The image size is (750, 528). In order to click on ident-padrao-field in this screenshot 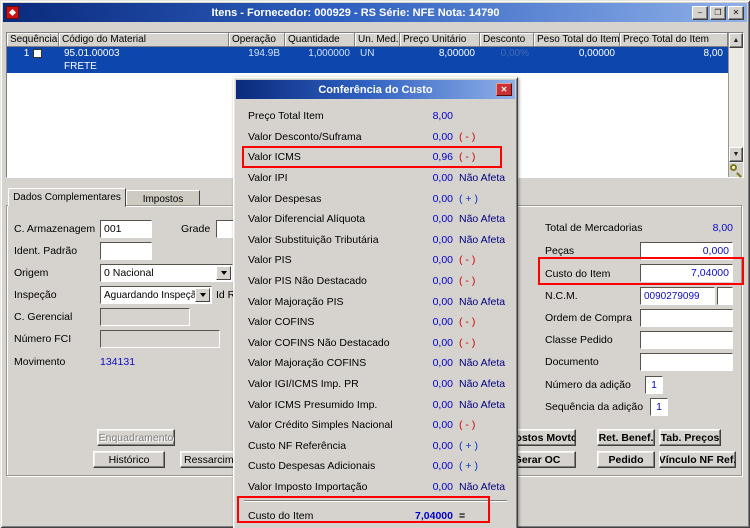, I will do `click(126, 251)`.